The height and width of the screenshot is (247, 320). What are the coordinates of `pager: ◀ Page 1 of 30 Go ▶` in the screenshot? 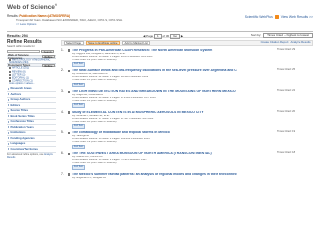 It's located at (163, 36).